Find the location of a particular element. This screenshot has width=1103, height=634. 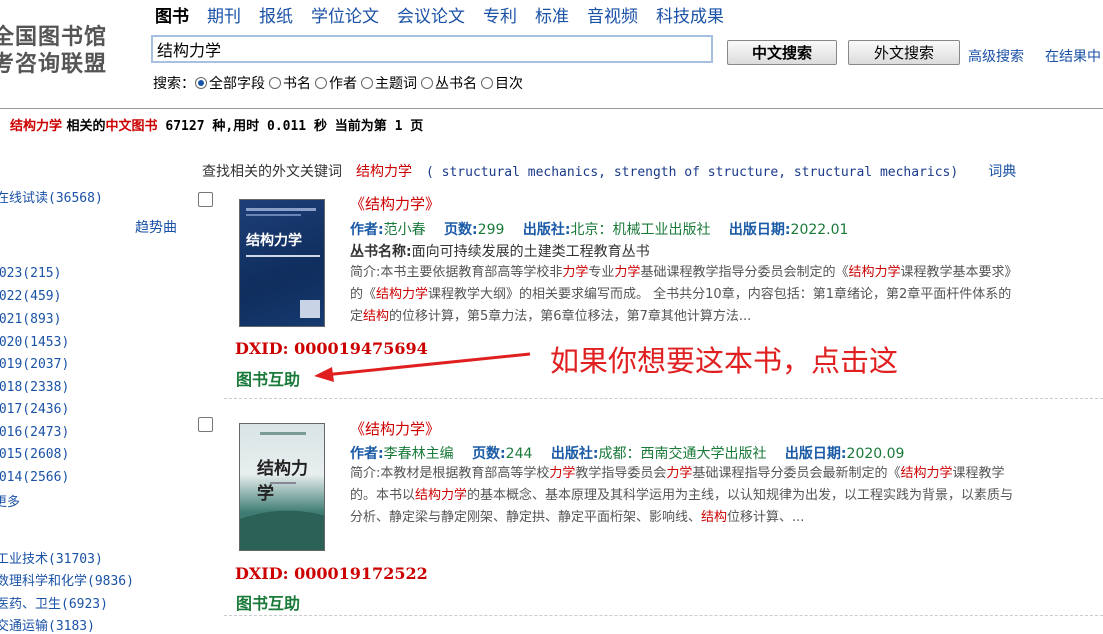

search-in-results-link: 在结果中 is located at coordinates (1073, 56).